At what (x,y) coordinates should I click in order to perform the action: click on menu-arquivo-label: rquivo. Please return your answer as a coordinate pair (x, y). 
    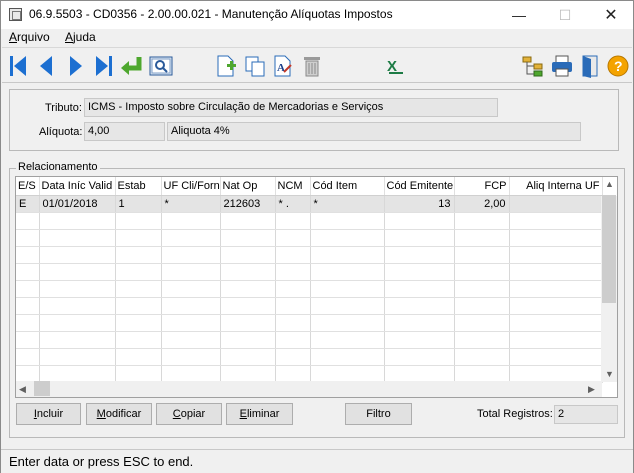
    Looking at the image, I should click on (33, 37).